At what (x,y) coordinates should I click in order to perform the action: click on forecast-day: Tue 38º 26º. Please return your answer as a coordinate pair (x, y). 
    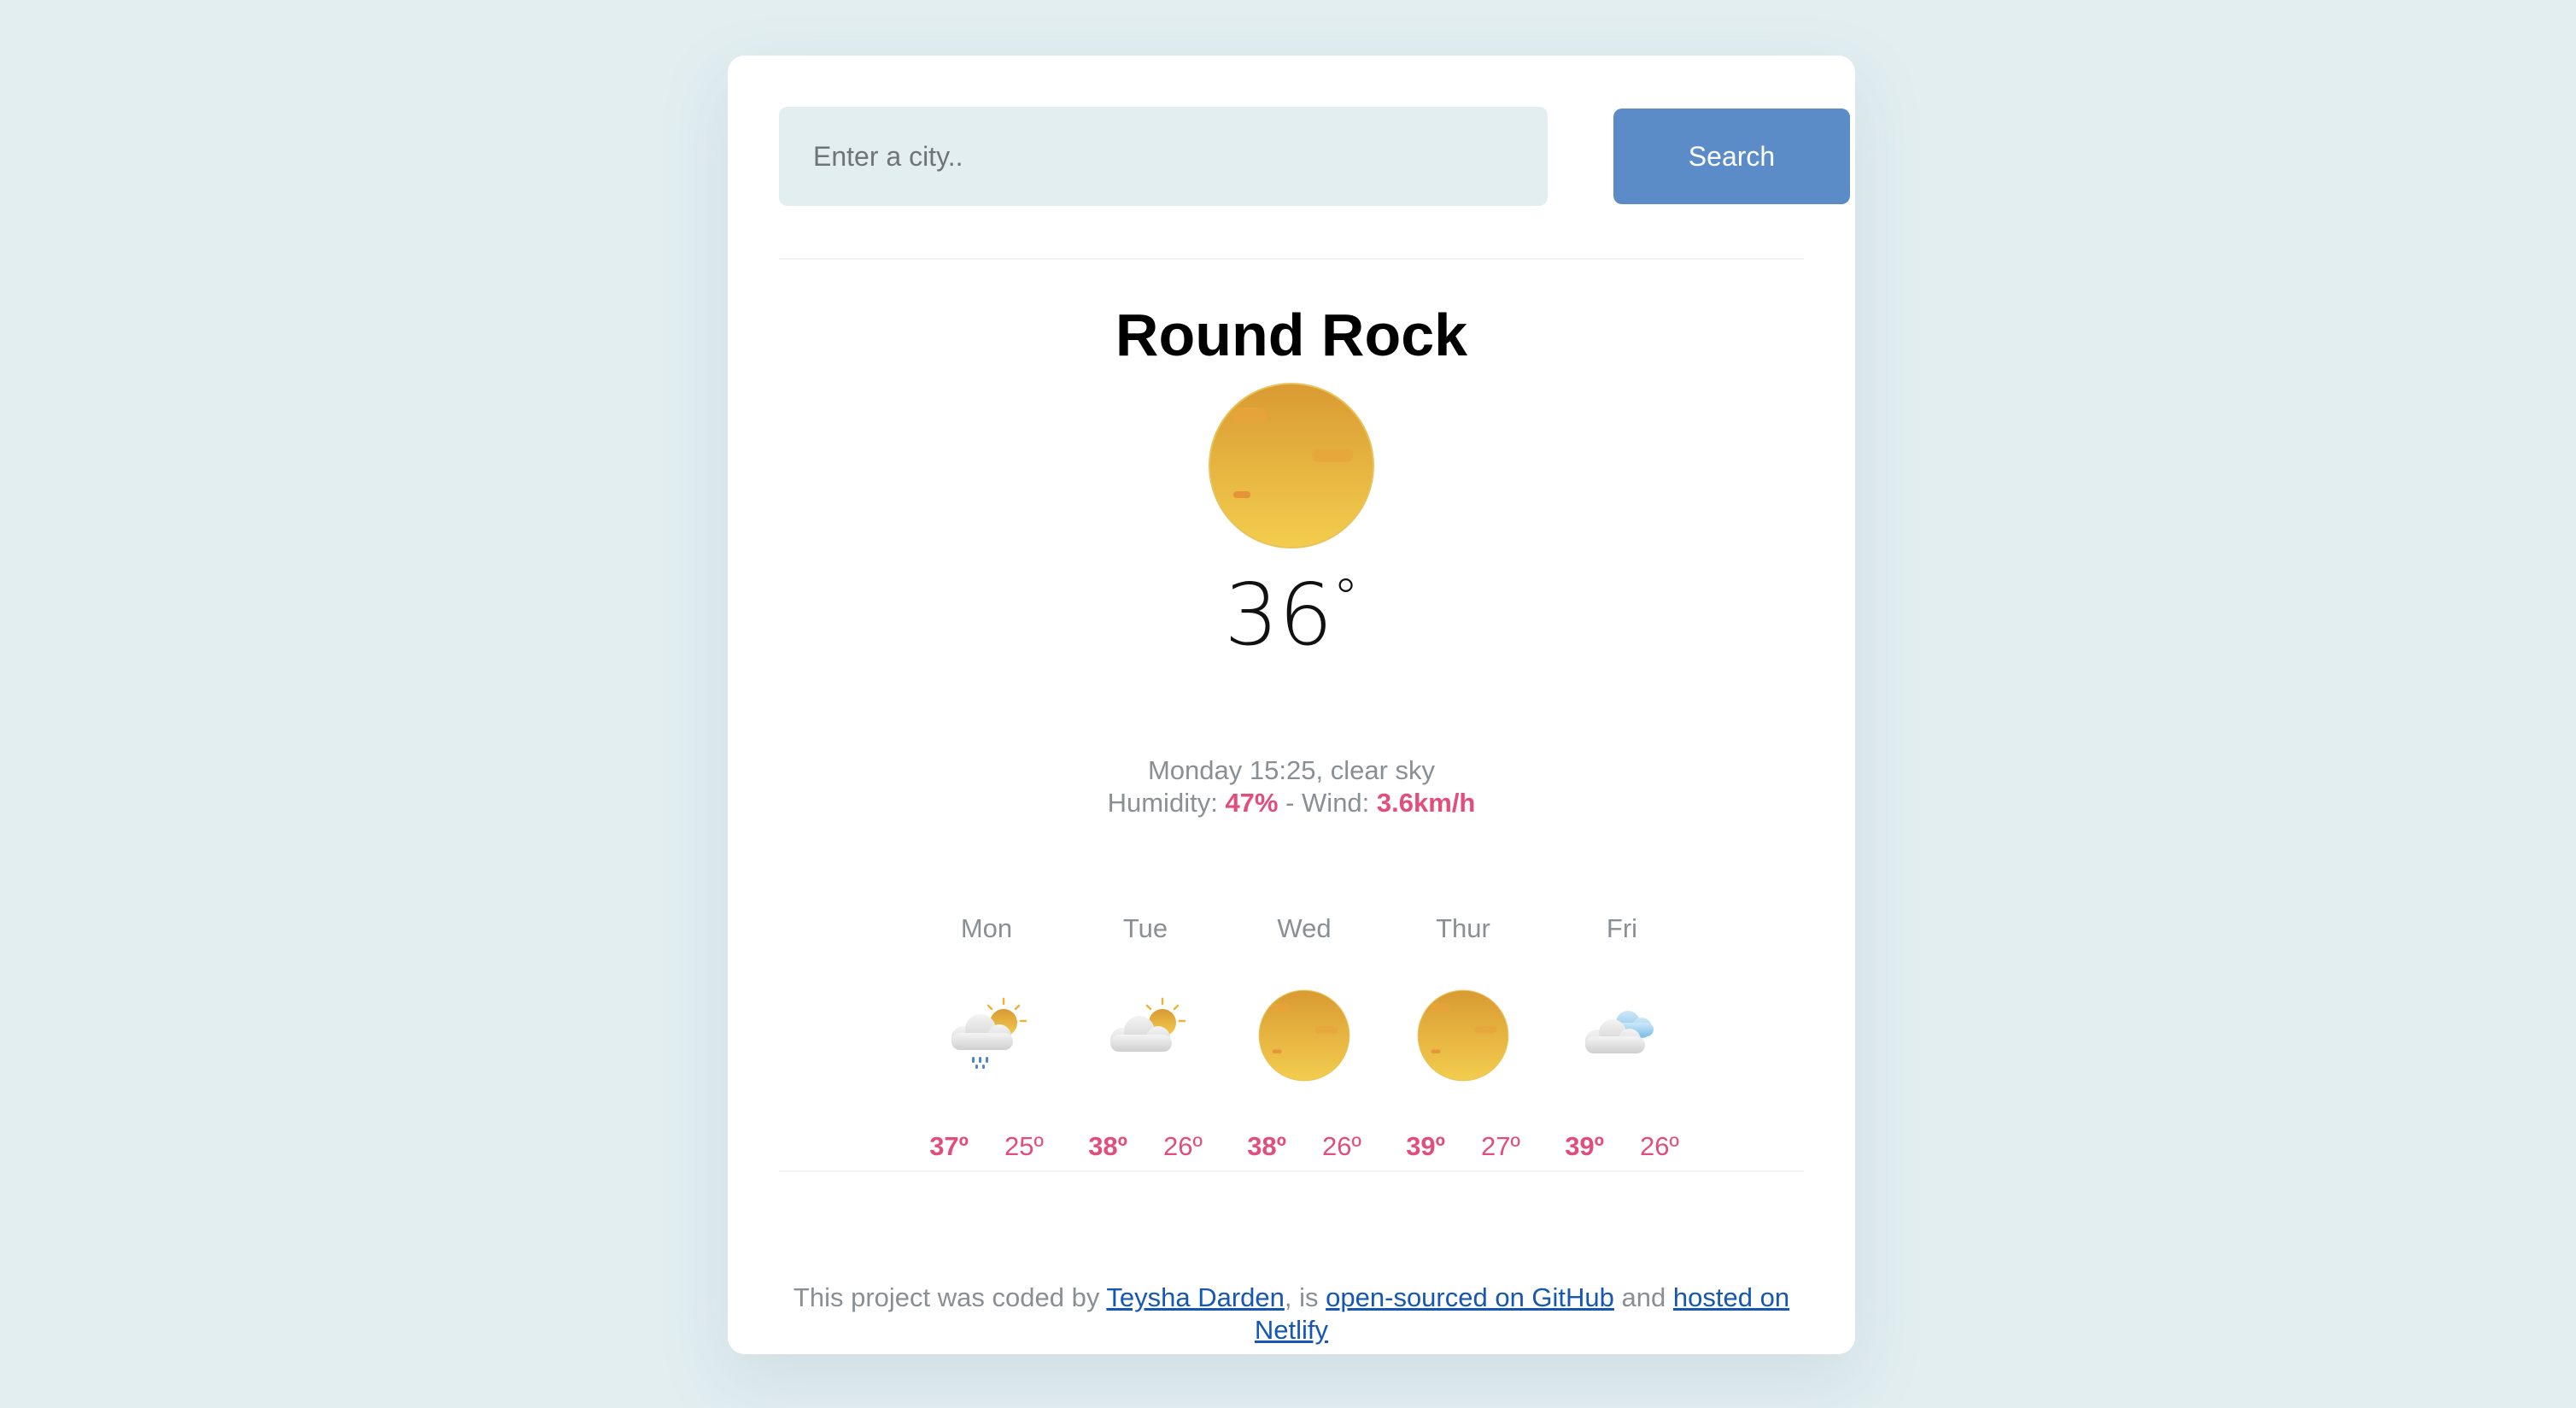
    Looking at the image, I should click on (1145, 1046).